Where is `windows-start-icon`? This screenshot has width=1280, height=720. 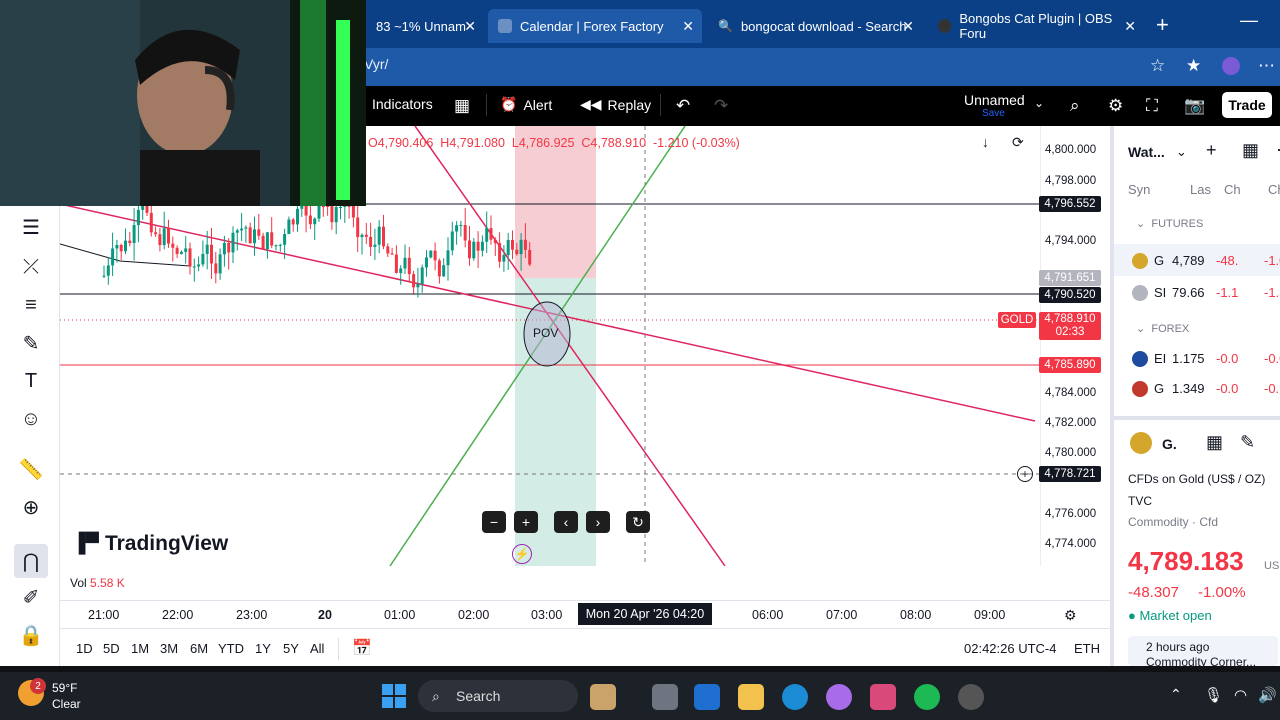
windows-start-icon is located at coordinates (394, 696).